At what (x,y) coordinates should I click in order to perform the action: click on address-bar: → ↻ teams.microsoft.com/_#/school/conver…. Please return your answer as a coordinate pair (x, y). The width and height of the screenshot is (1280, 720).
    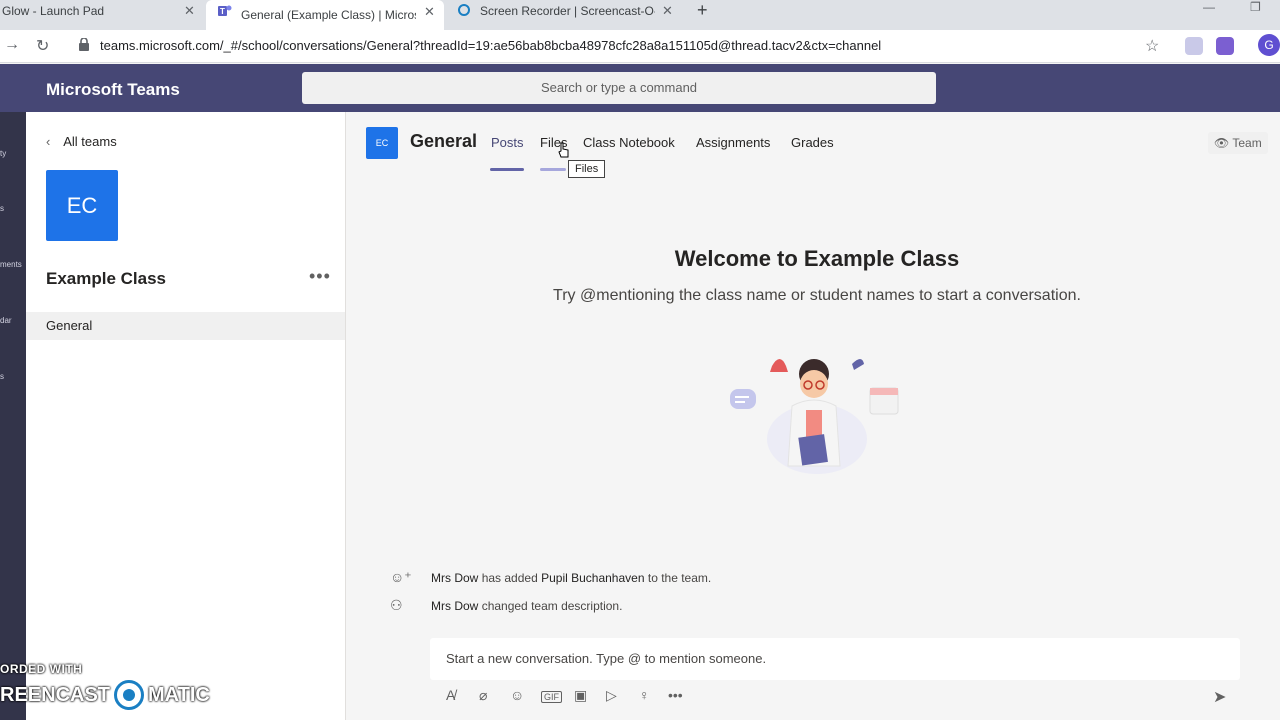
    Looking at the image, I should click on (640, 46).